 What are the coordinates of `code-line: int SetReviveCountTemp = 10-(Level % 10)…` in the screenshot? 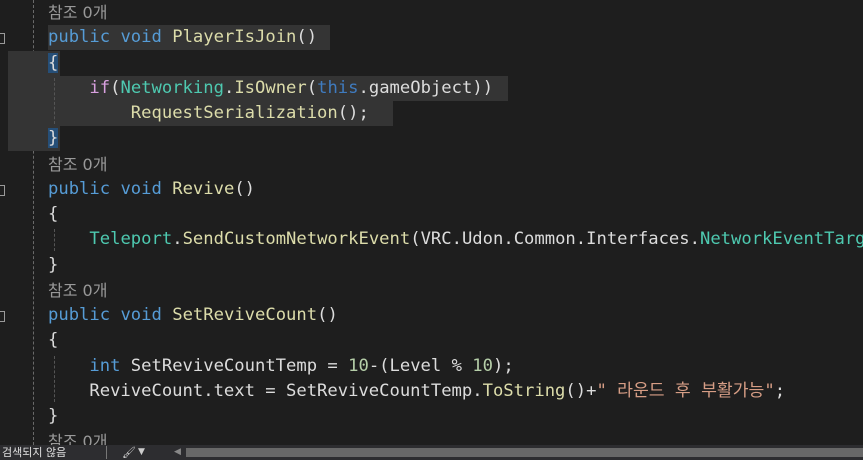 It's located at (431, 366).